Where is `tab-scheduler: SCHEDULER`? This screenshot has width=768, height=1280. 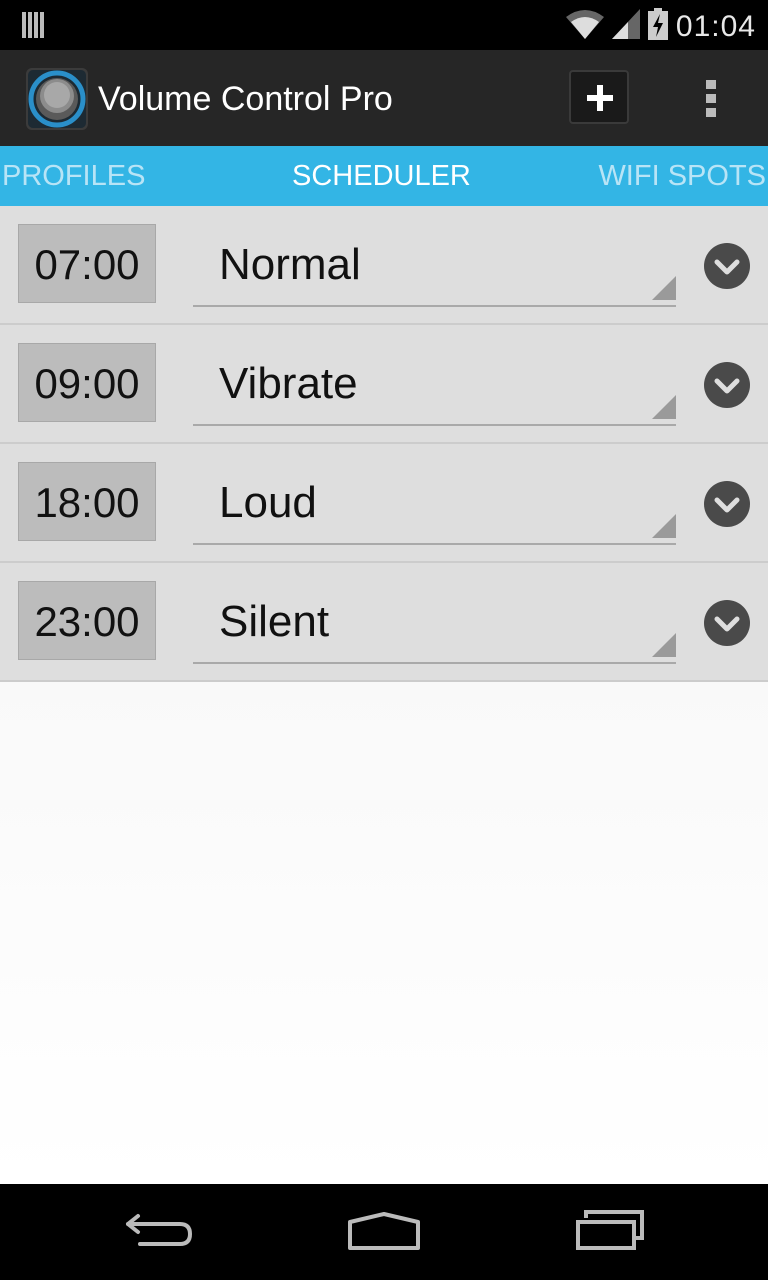
tab-scheduler: SCHEDULER is located at coordinates (381, 176).